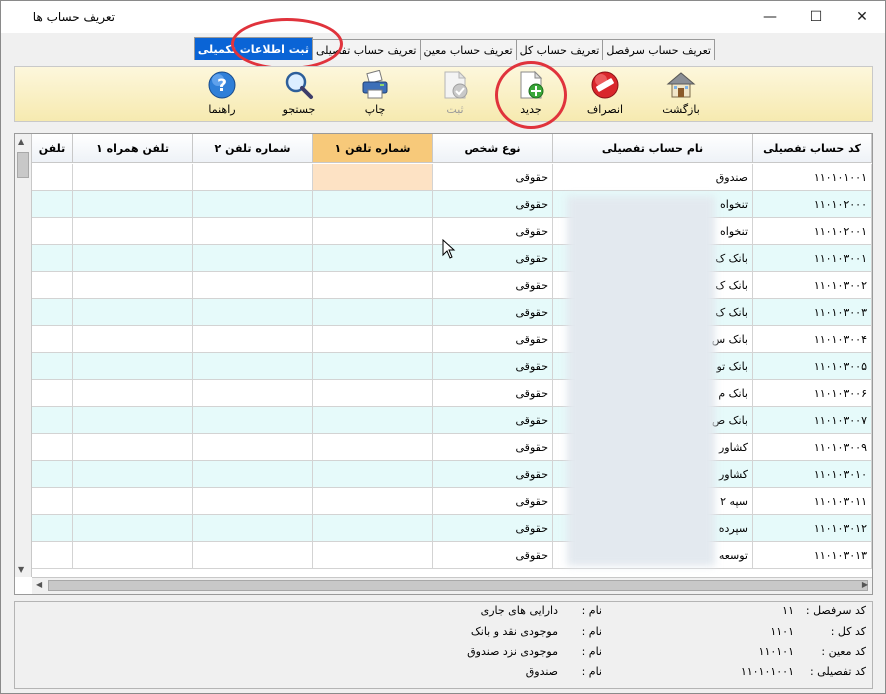 This screenshot has height=694, width=886. I want to click on table-row: حقوقی کشاور ۱۱۰۱۰۳۰۱۰, so click(443, 474).